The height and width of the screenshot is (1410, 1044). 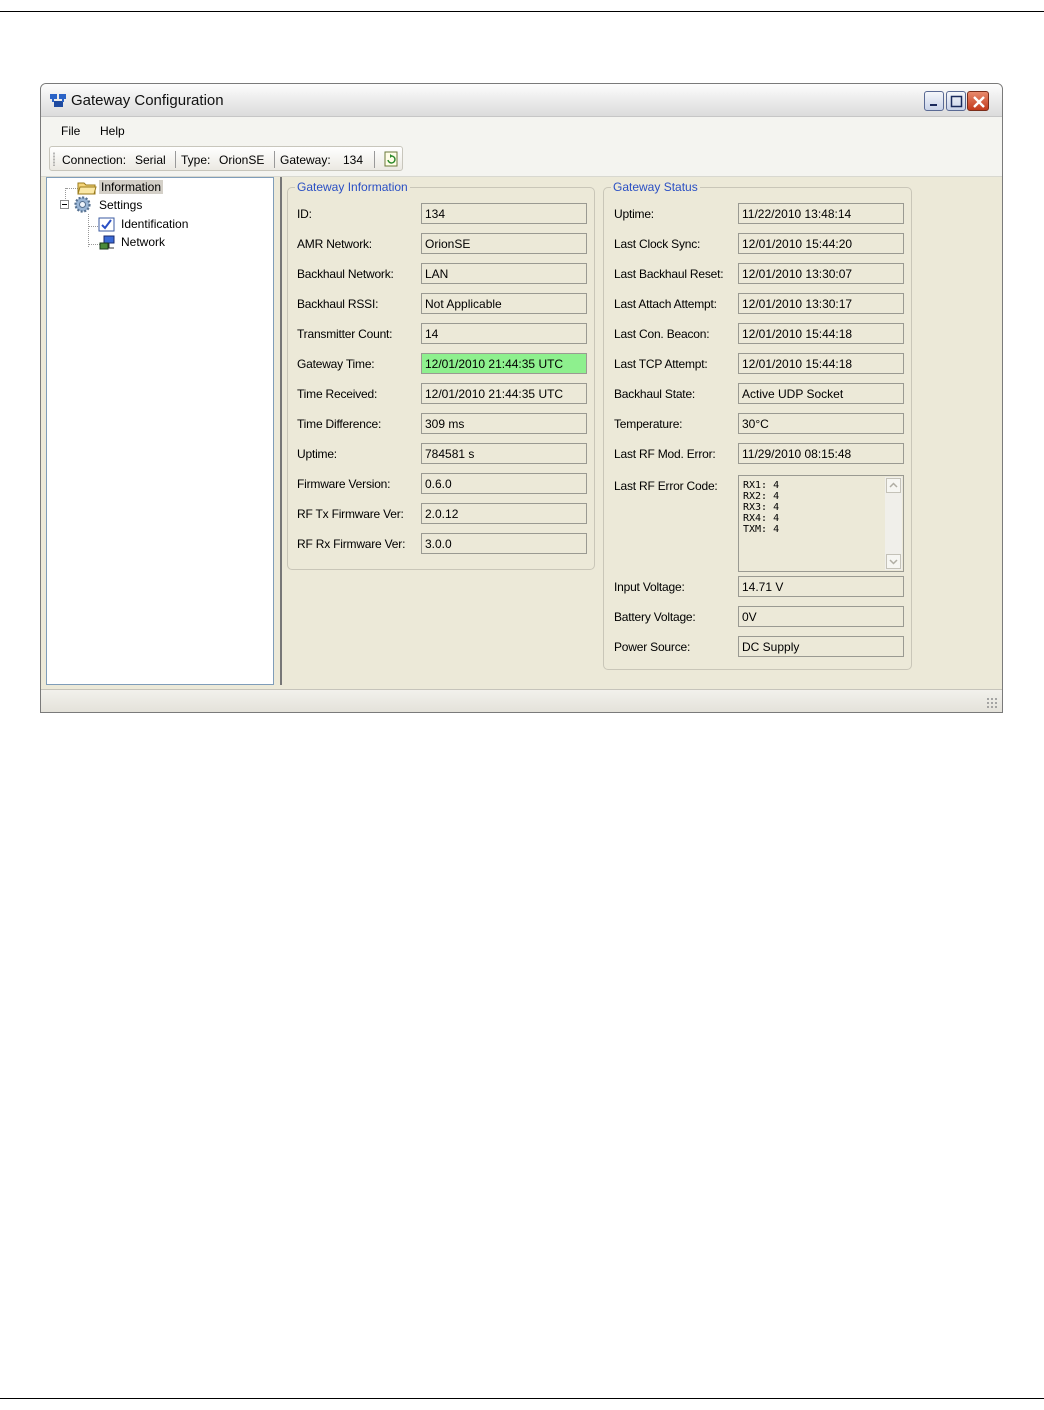 What do you see at coordinates (54, 159) in the screenshot?
I see `toolbar-grip-icon` at bounding box center [54, 159].